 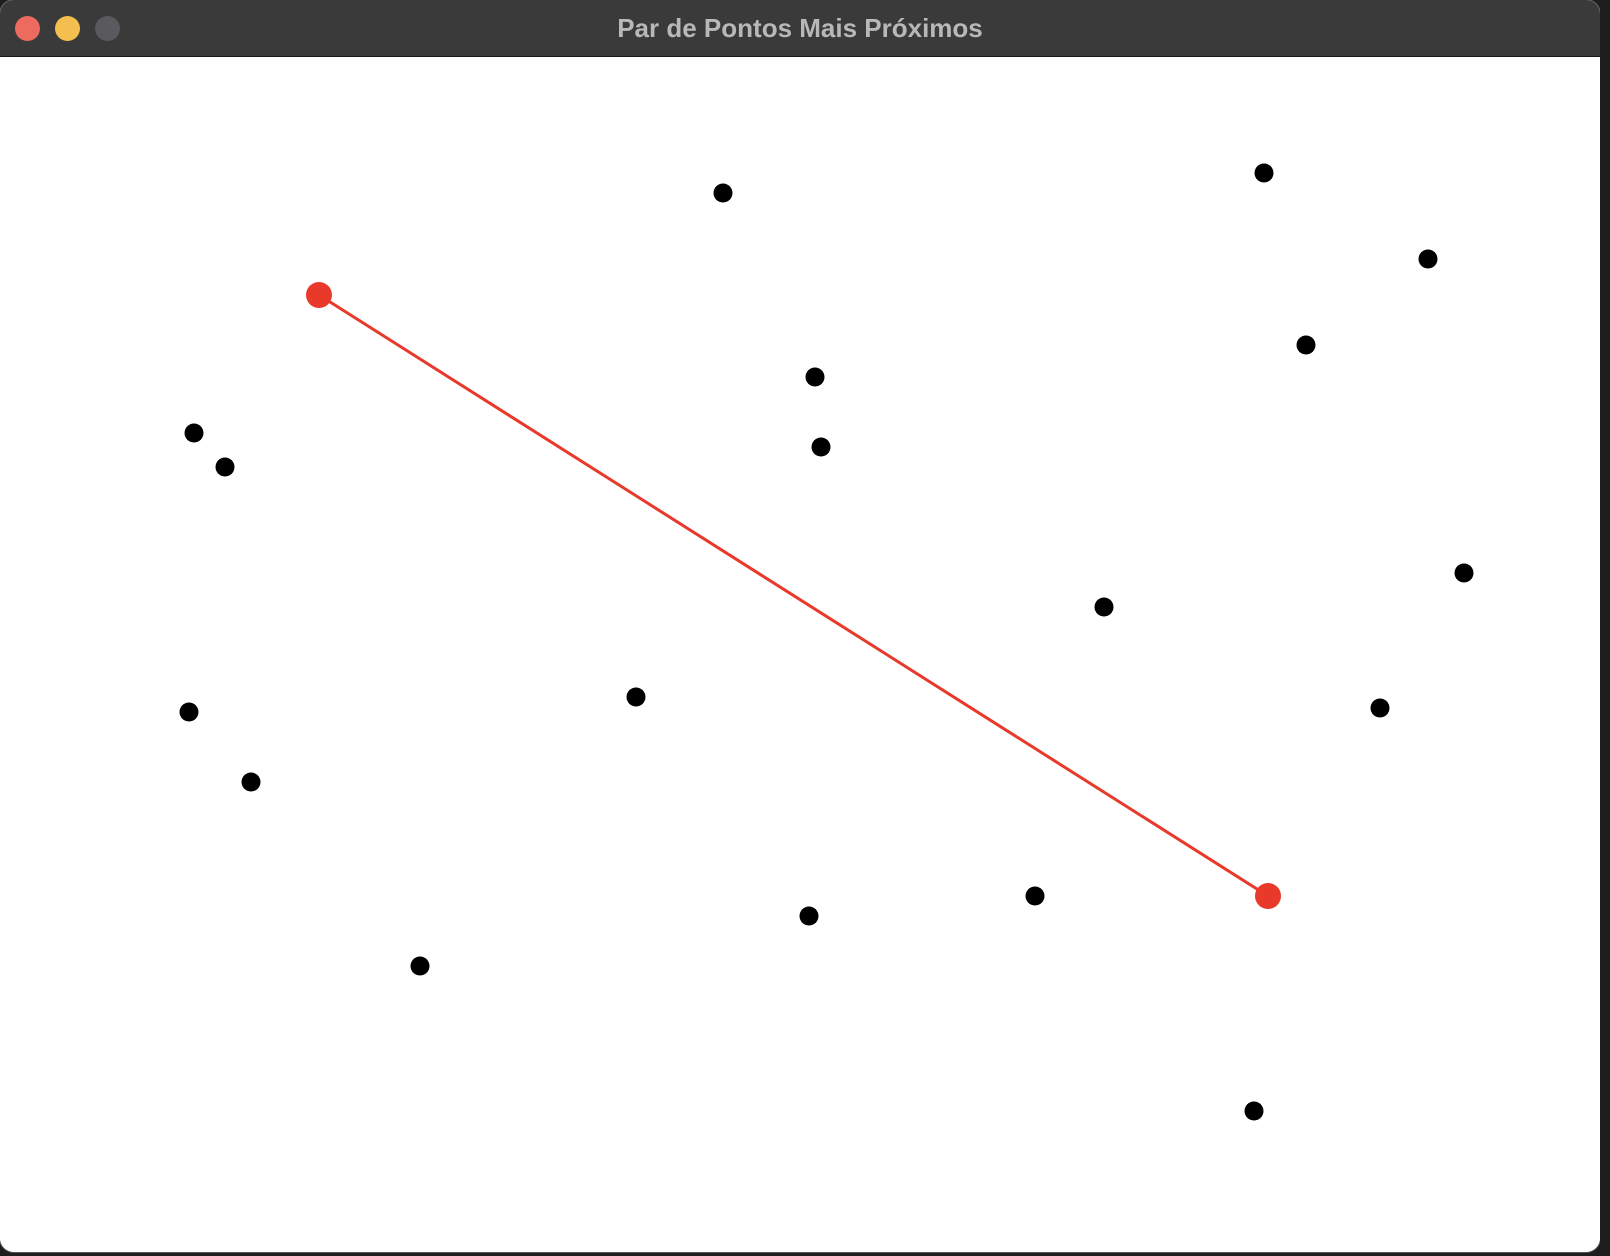 What do you see at coordinates (1605, 628) in the screenshot?
I see `desktop-edge` at bounding box center [1605, 628].